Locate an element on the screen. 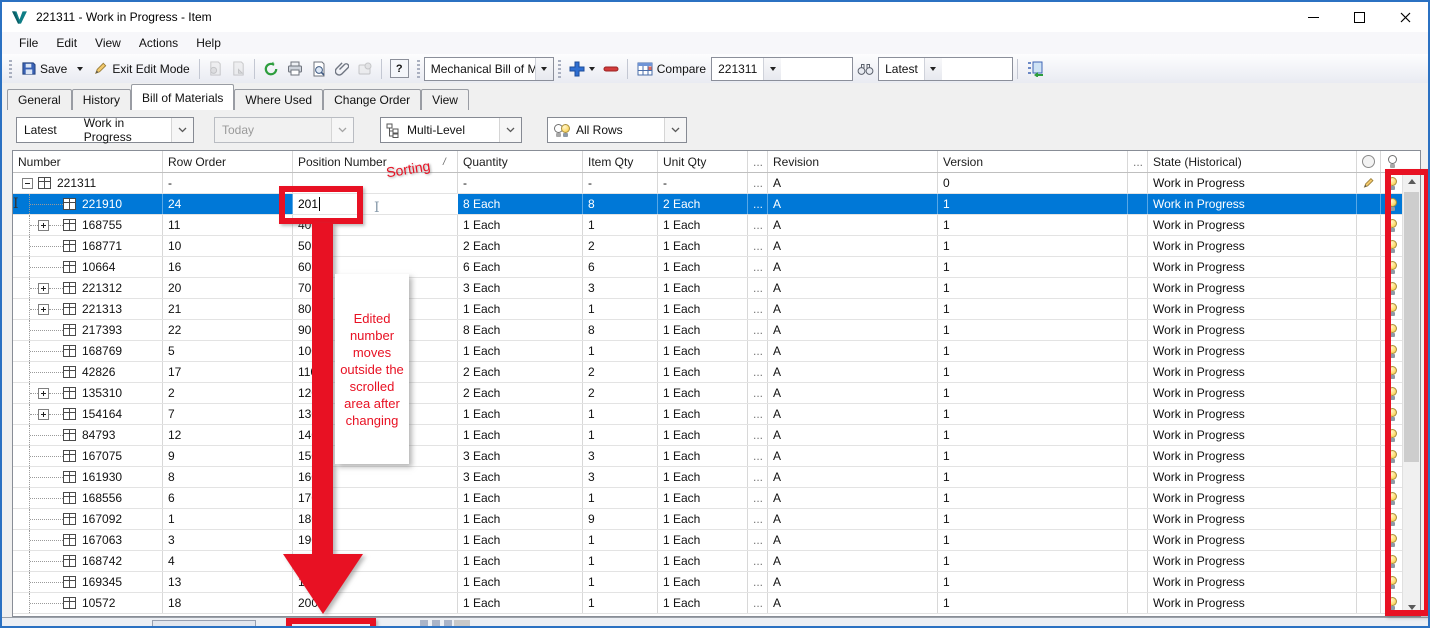  checkin-button is located at coordinates (215, 68).